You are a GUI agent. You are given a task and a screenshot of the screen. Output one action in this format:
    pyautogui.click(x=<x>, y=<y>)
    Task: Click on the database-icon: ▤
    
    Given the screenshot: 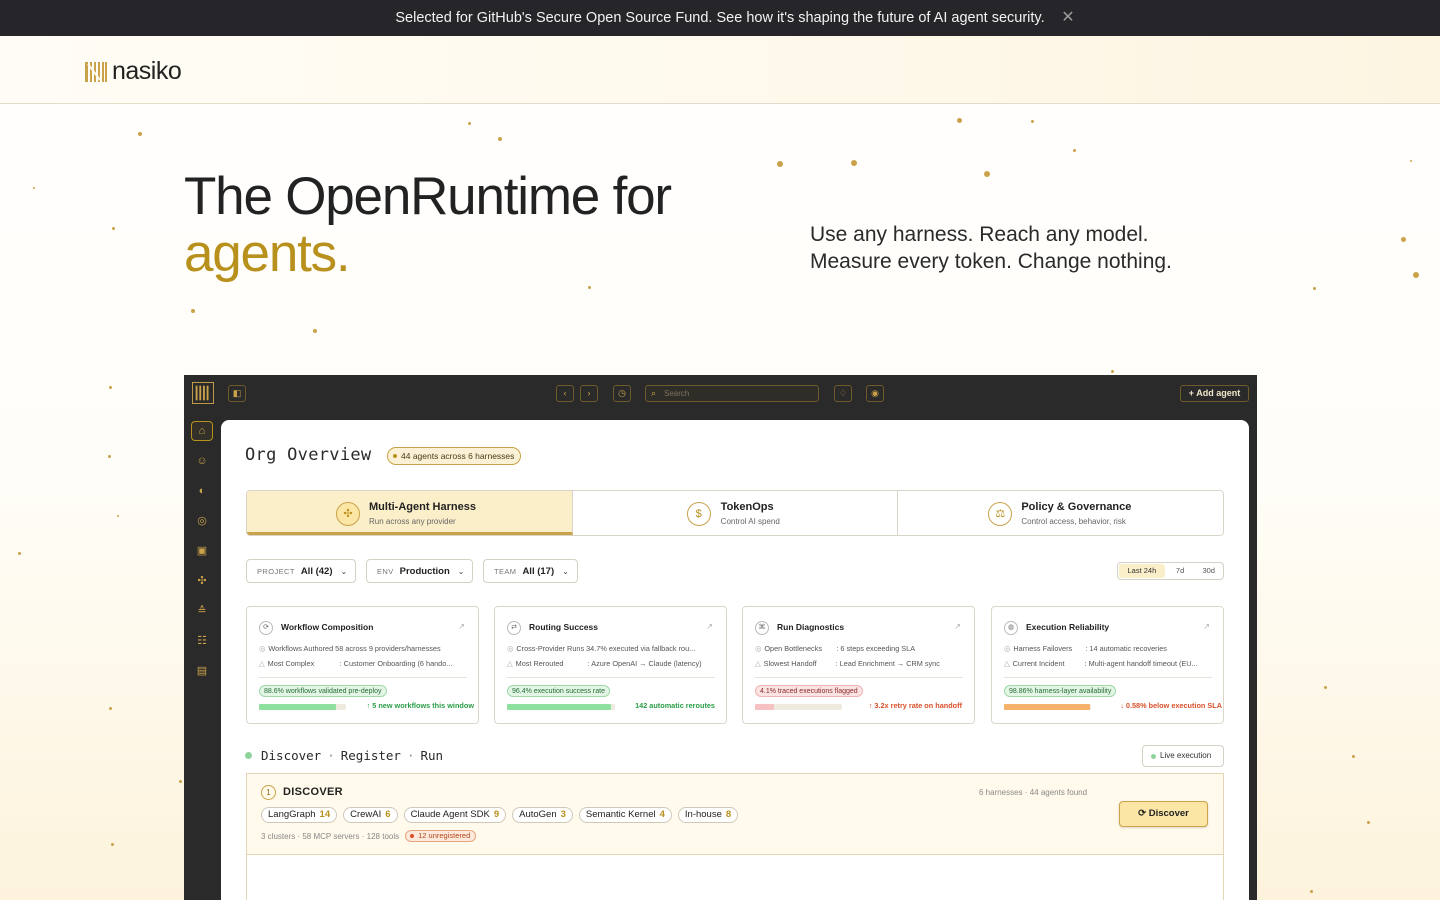 What is the action you would take?
    pyautogui.click(x=202, y=671)
    